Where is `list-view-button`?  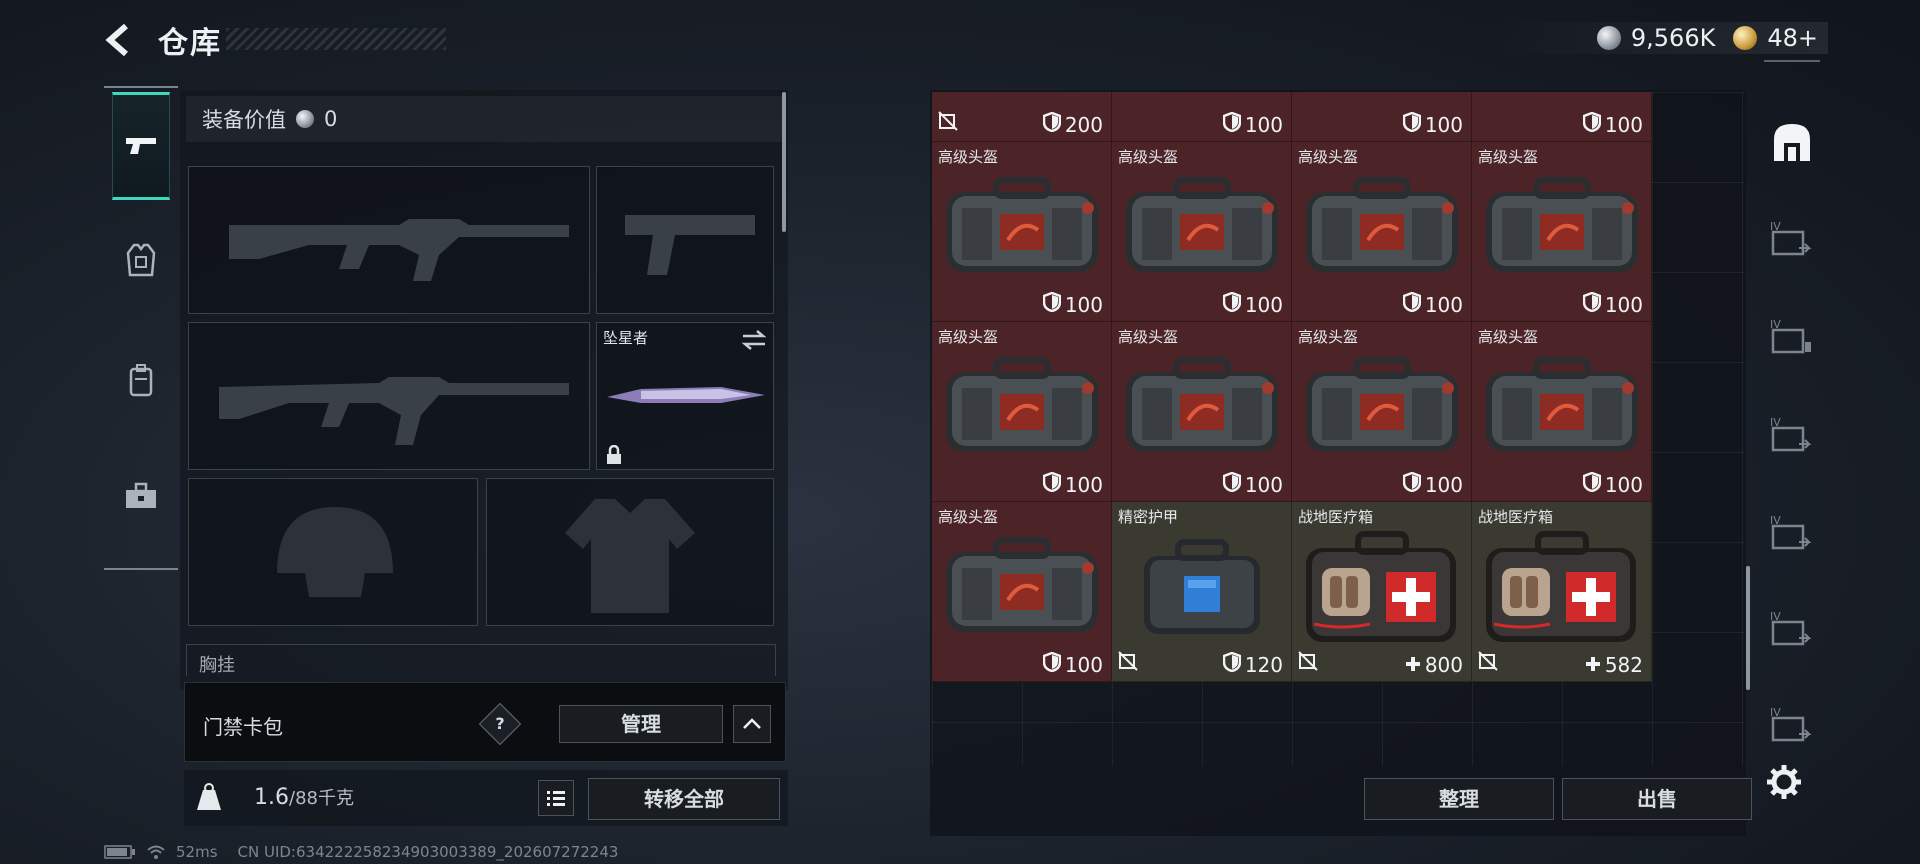 list-view-button is located at coordinates (556, 798).